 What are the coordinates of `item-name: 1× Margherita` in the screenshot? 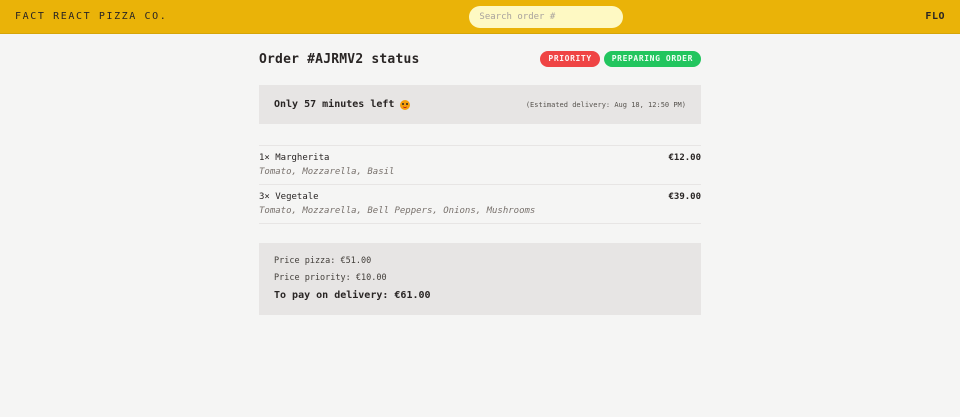 It's located at (294, 158).